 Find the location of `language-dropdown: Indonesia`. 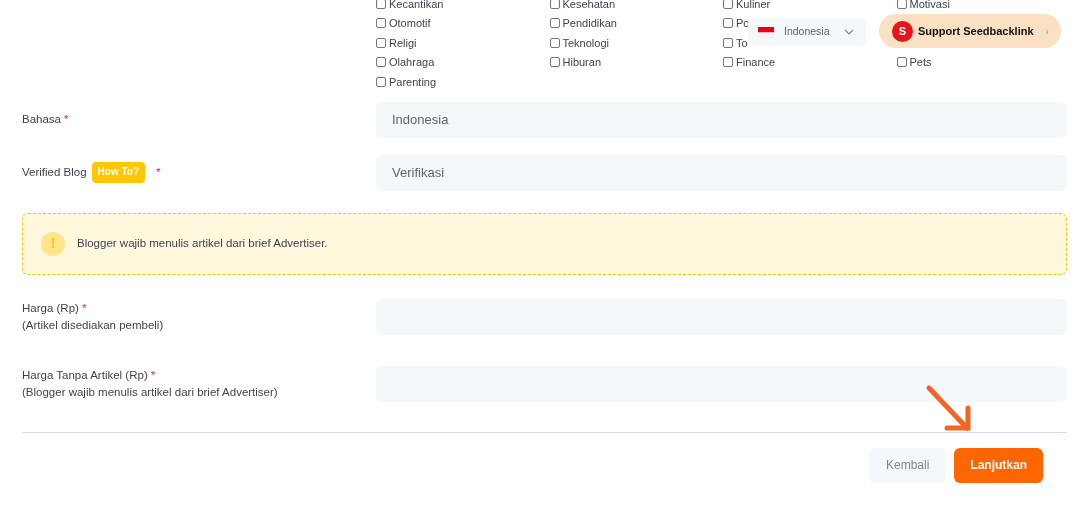

language-dropdown: Indonesia is located at coordinates (807, 32).